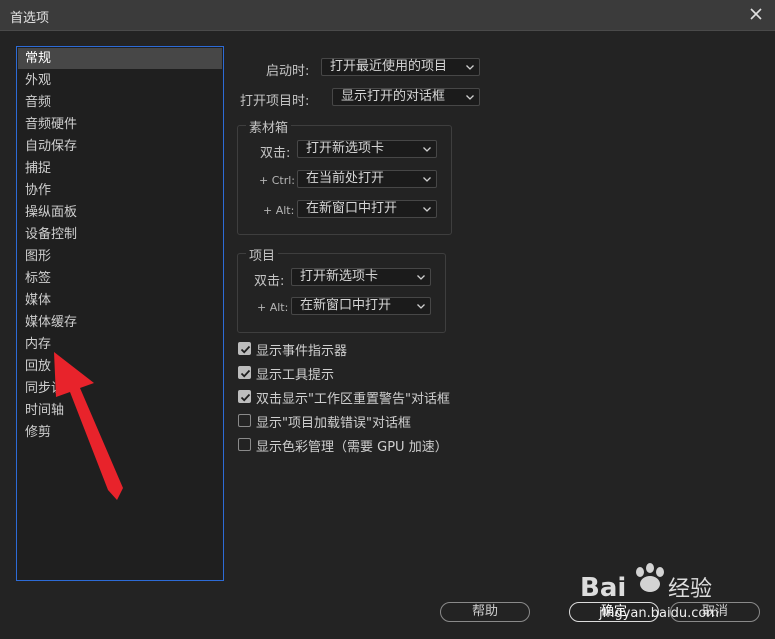 The width and height of the screenshot is (775, 639). What do you see at coordinates (120, 300) in the screenshot?
I see `sidebar-item-media: 媒体` at bounding box center [120, 300].